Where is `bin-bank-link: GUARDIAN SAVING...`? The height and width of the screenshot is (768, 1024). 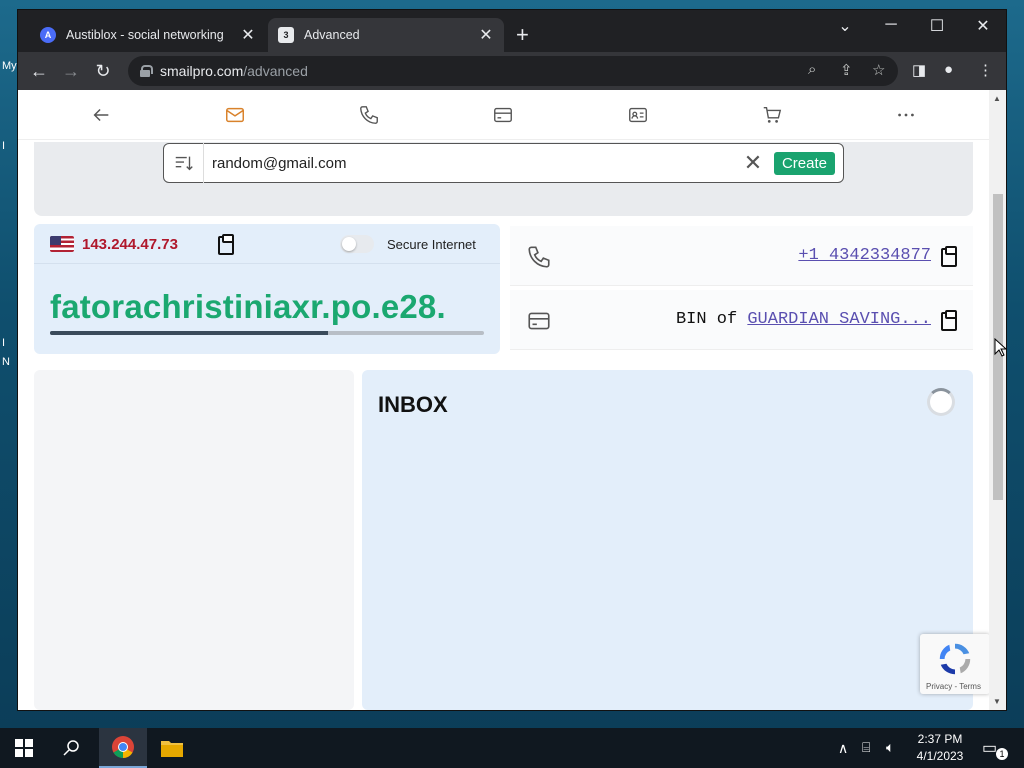
bin-bank-link: GUARDIAN SAVING... is located at coordinates (839, 319).